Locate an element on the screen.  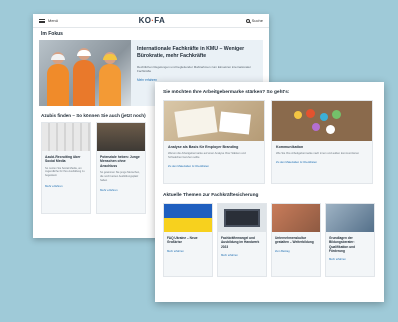
search-icon is located at coordinates (247, 20).